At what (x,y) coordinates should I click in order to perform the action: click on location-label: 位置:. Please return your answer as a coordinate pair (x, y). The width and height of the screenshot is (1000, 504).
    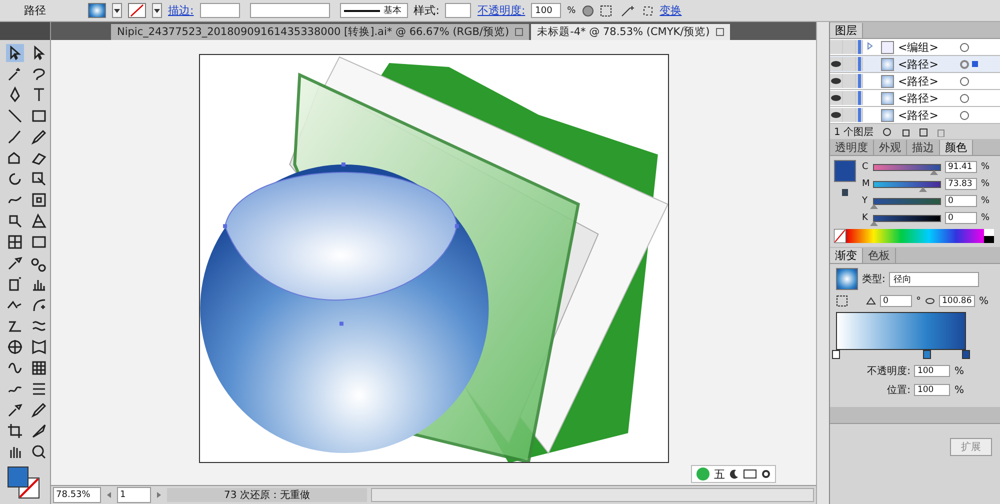
    Looking at the image, I should click on (898, 390).